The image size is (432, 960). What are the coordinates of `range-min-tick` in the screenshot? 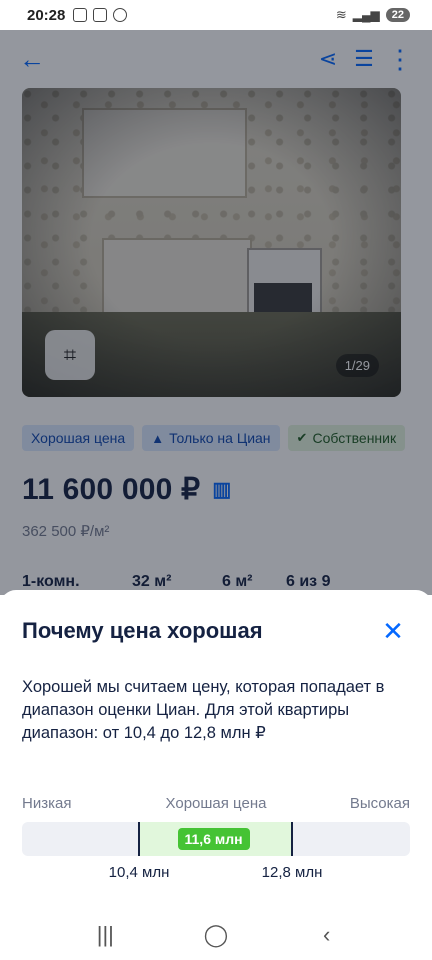 It's located at (139, 839).